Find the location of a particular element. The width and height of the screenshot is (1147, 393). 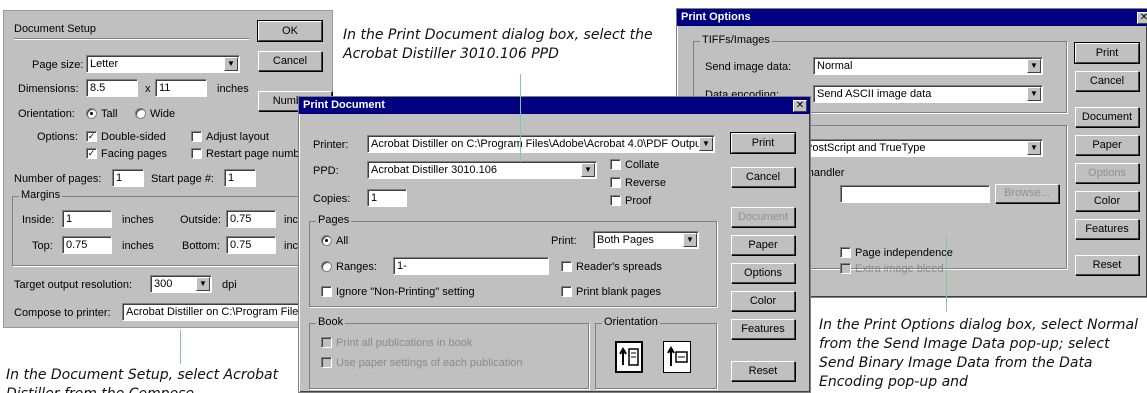

portrait-orientation-icon is located at coordinates (629, 357).